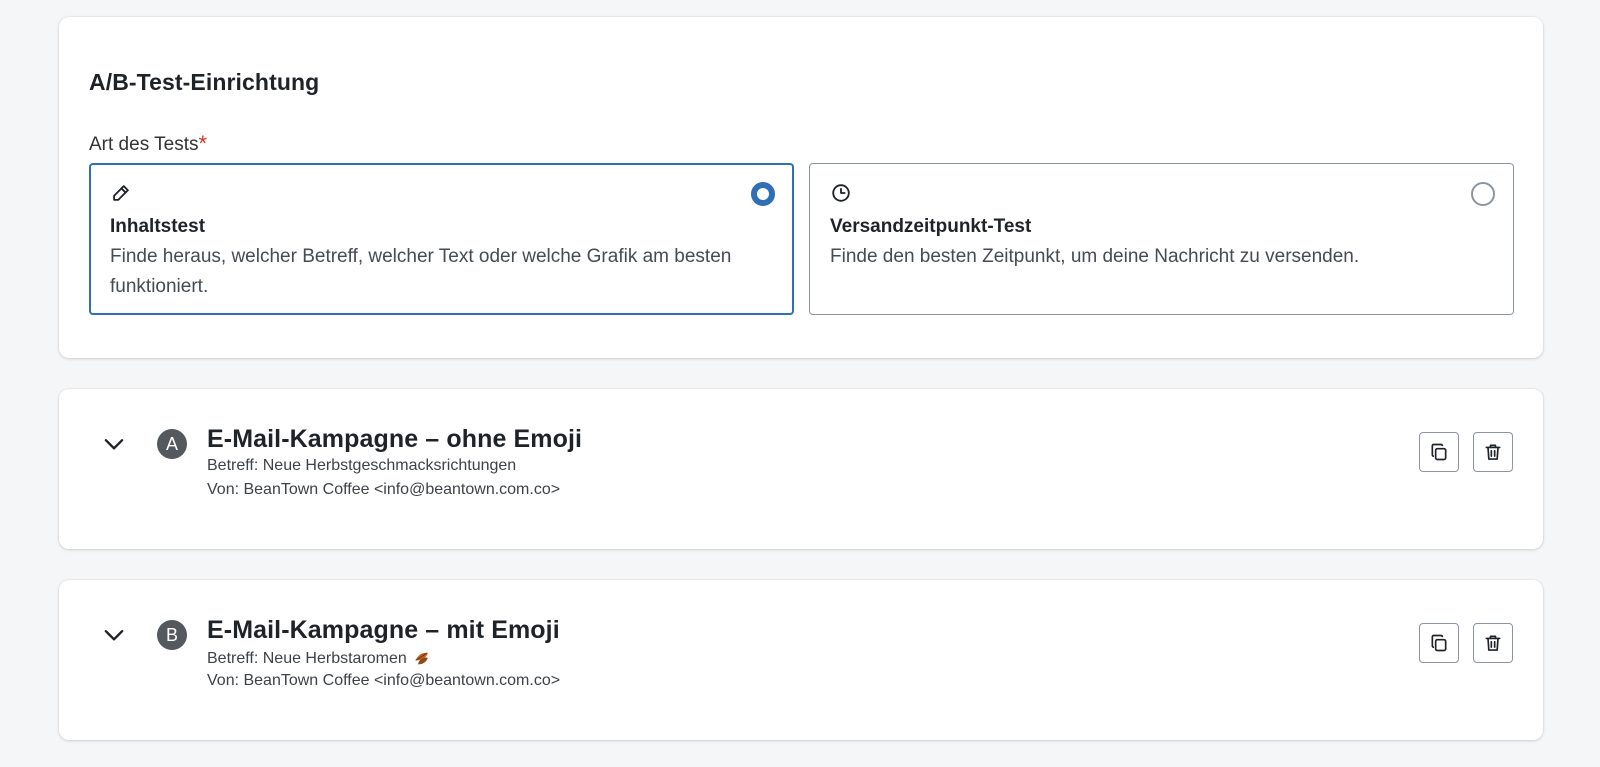  I want to click on clock-icon, so click(841, 193).